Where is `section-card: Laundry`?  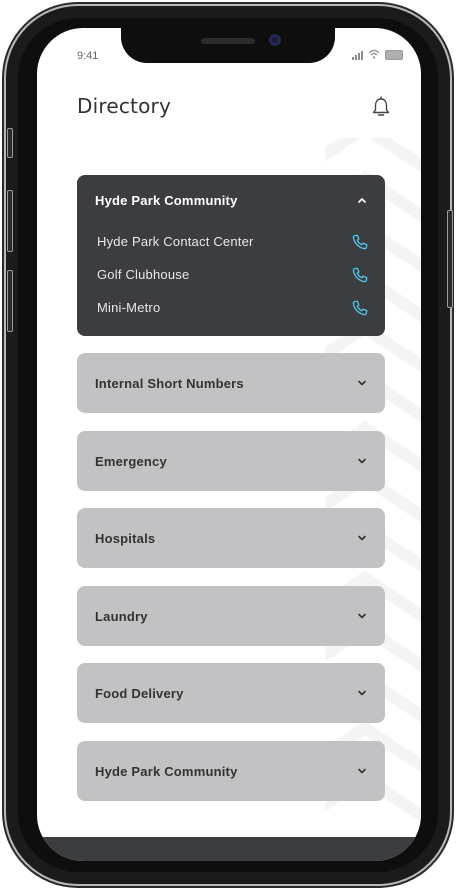
section-card: Laundry is located at coordinates (231, 616).